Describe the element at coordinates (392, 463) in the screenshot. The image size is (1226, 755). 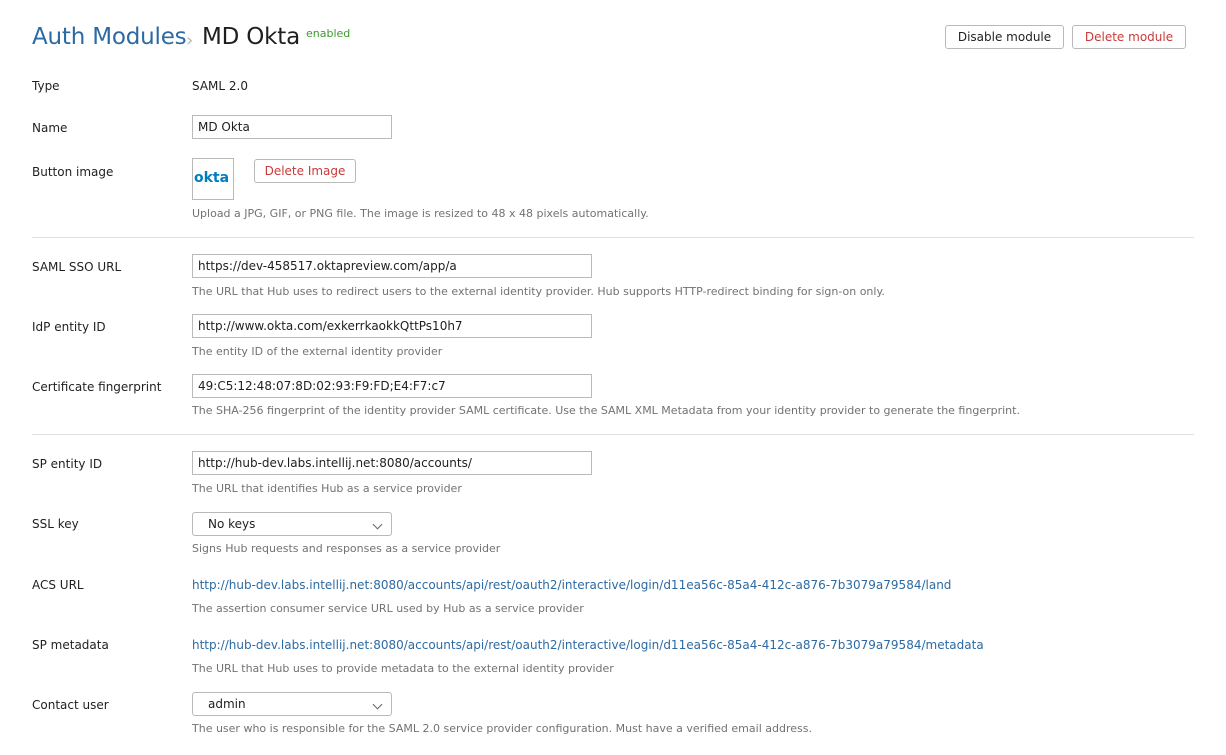
I see `sp-entity-id-input` at that location.